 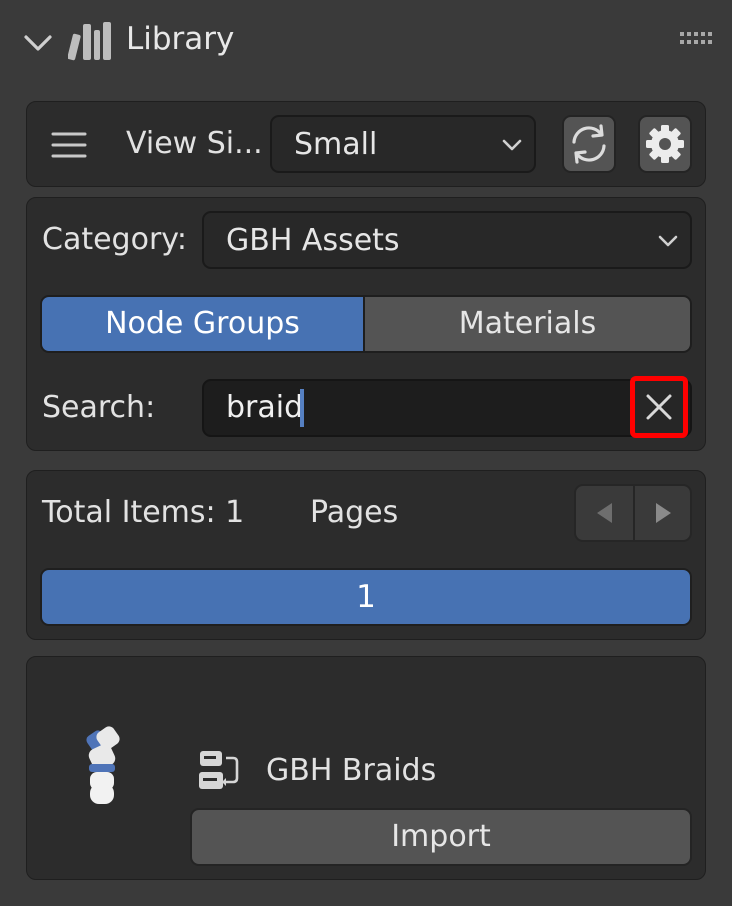 I want to click on panel-title: Library, so click(x=180, y=39).